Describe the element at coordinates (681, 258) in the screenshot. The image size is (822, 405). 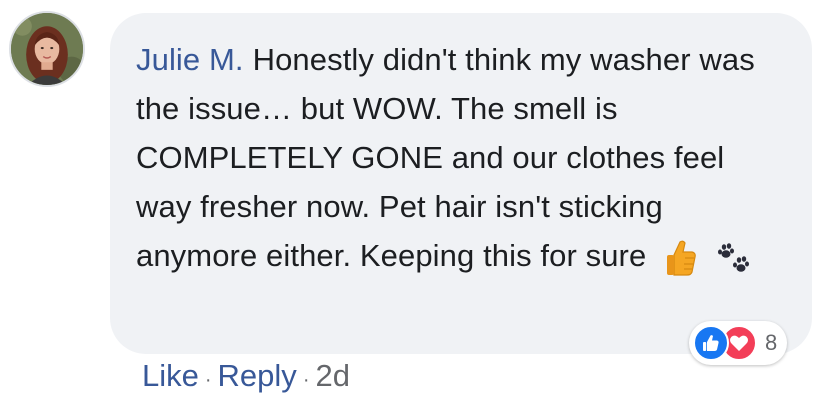
I see `thumbs-up-icon` at that location.